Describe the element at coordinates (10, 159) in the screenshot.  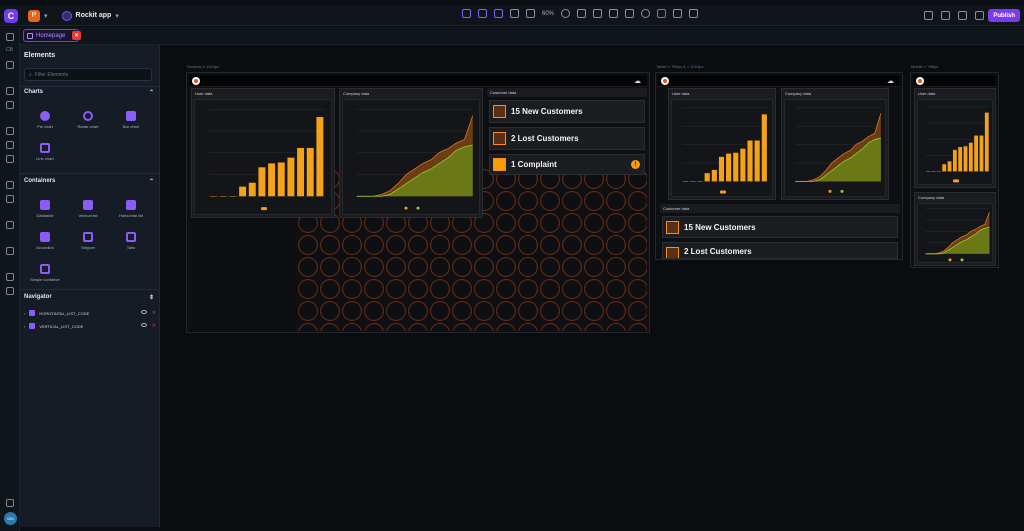
I see `brush-icon` at that location.